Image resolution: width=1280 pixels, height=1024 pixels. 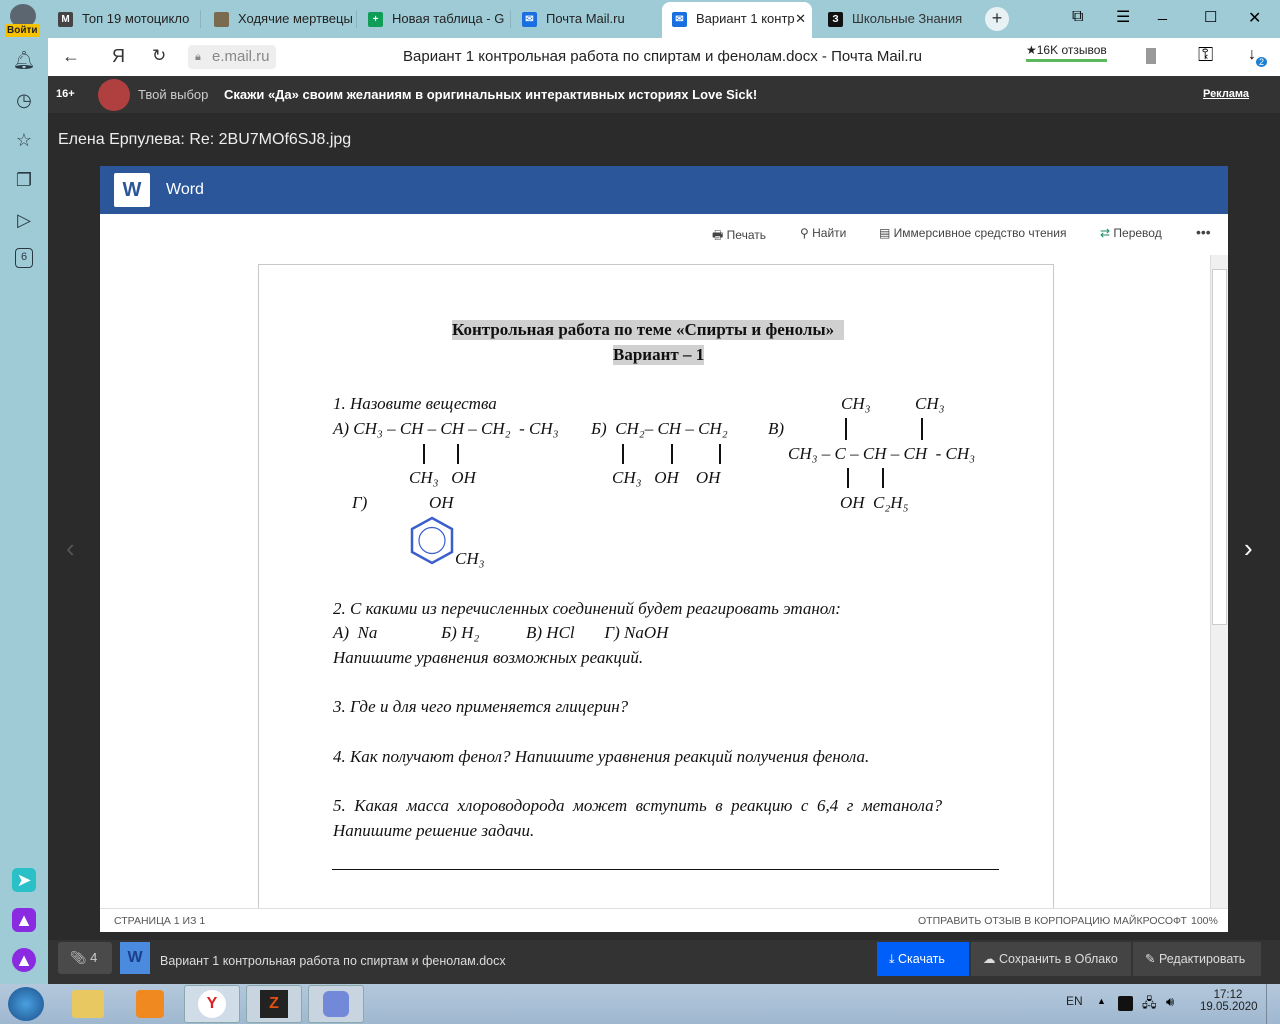 I want to click on download-icon: ⤓, so click(x=893, y=959).